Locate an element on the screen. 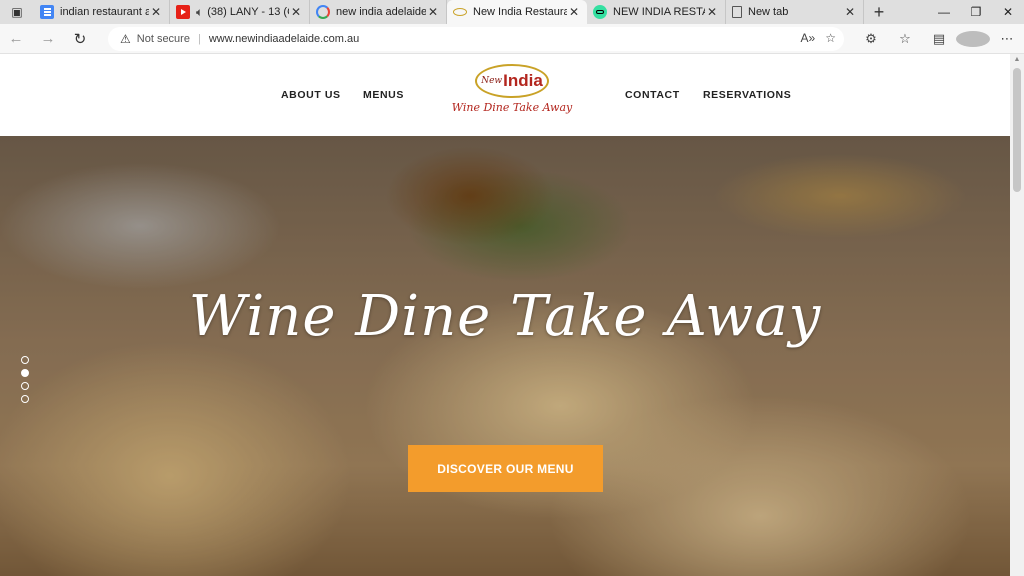  restore-icon: ❐ is located at coordinates (976, 12).